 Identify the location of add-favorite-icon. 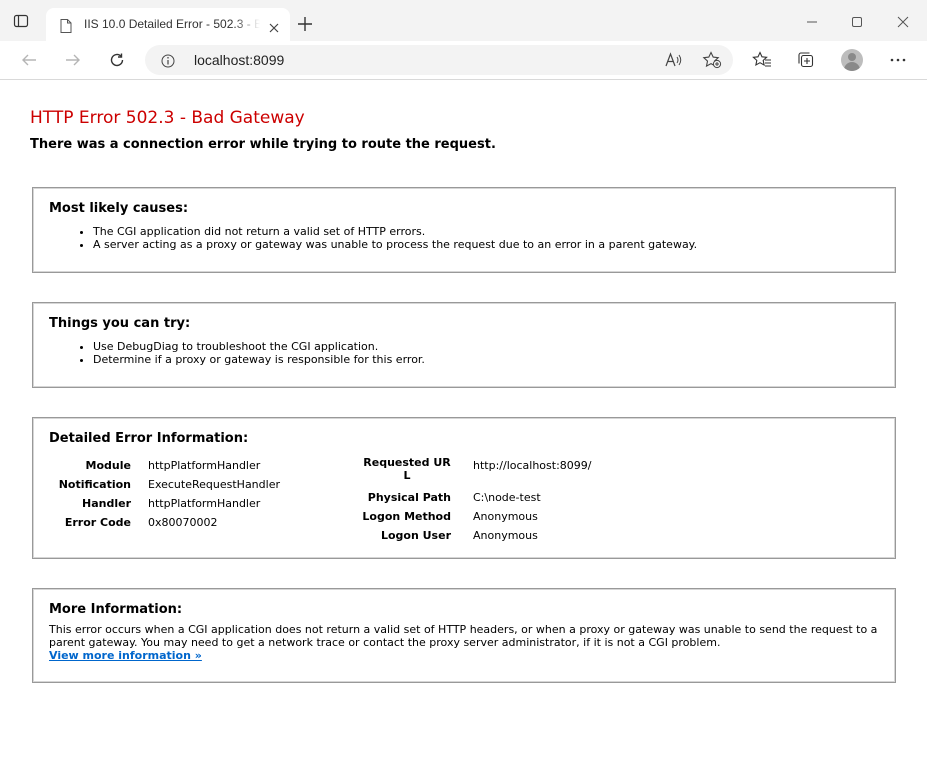
(712, 60).